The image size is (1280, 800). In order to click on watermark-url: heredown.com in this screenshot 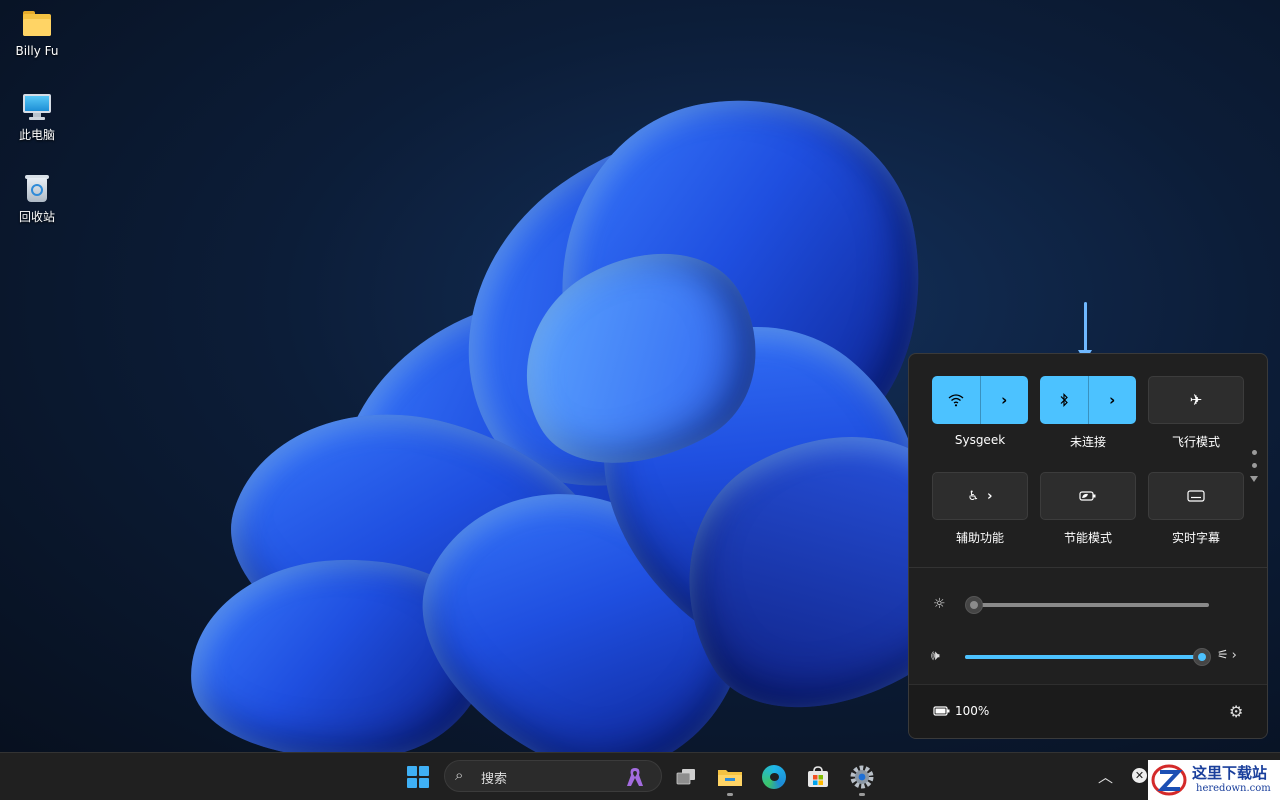, I will do `click(1233, 788)`.